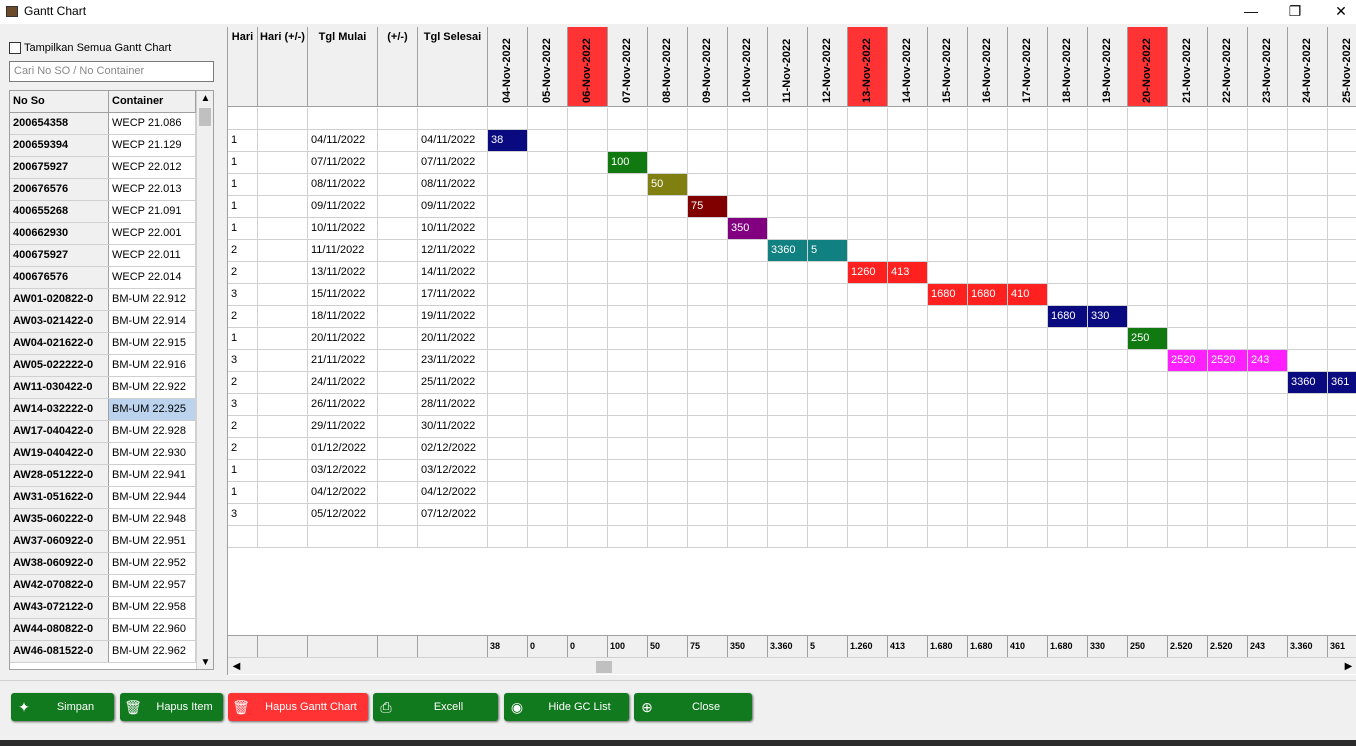  I want to click on gantt-row: 2 01/12/2022 02/12/2022, so click(792, 449).